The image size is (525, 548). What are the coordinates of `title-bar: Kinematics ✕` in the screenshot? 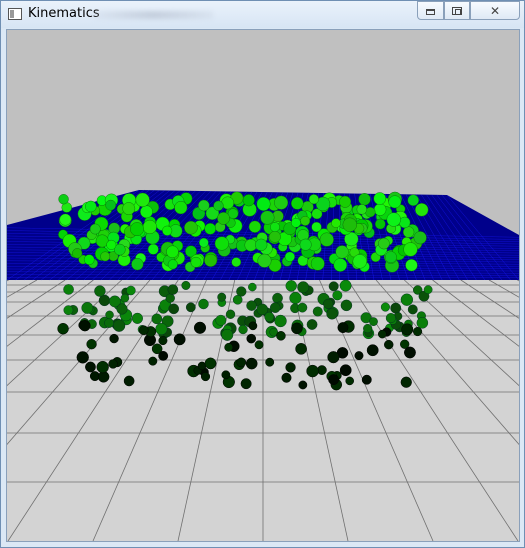 It's located at (262, 14).